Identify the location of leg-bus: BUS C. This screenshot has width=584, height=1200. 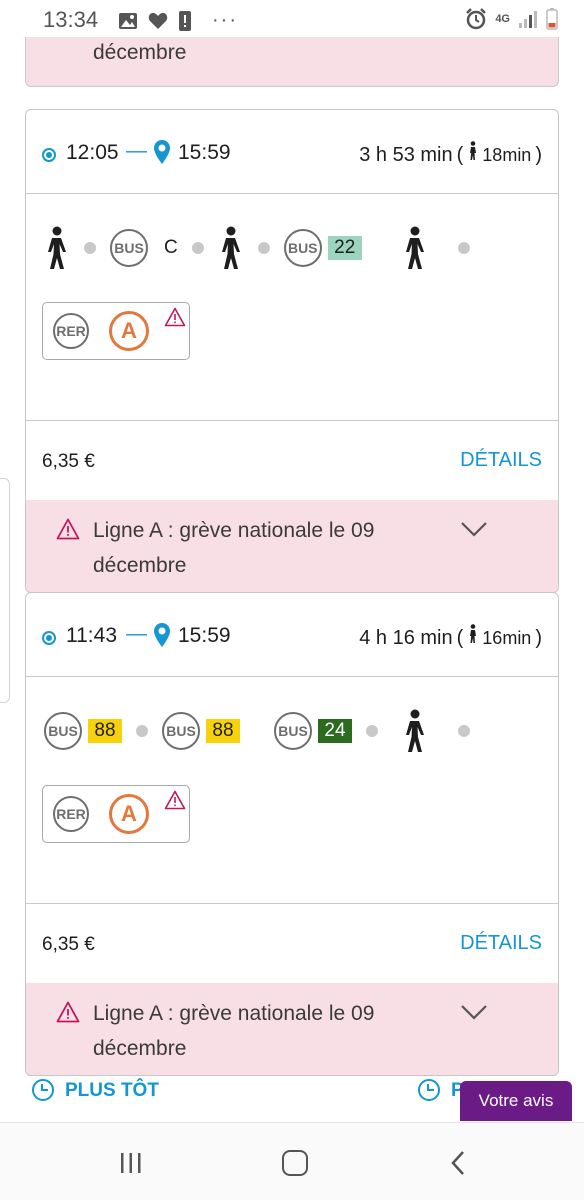
(144, 248).